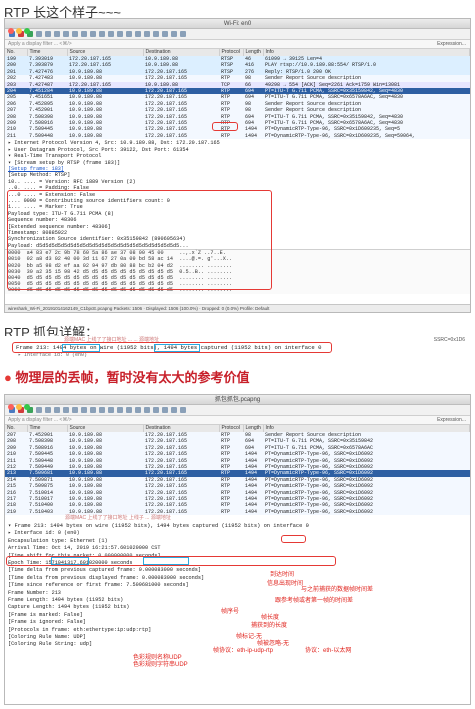 This screenshot has width=475, height=709. What do you see at coordinates (328, 651) in the screenshot?
I see `annotation-label: 协议：eth-以太网` at bounding box center [328, 651].